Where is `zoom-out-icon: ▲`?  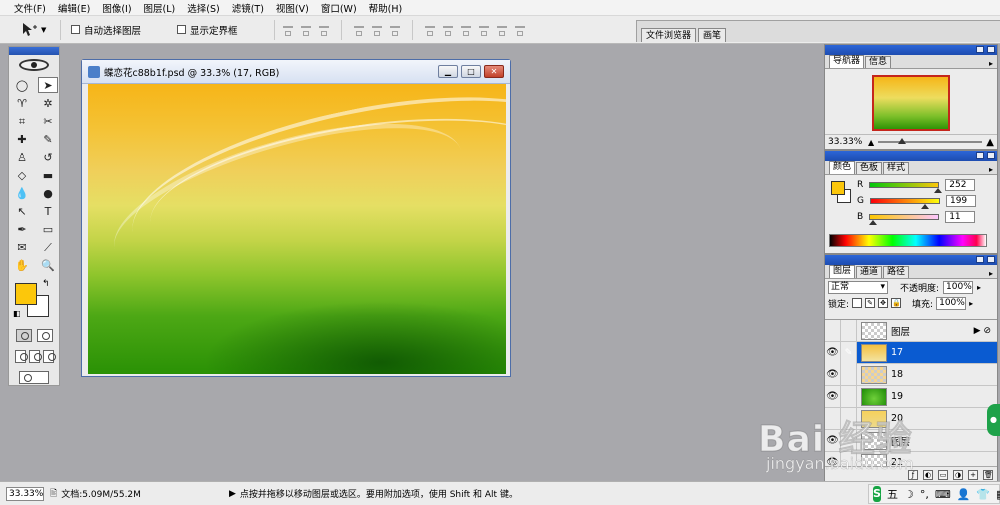 zoom-out-icon: ▲ is located at coordinates (871, 142).